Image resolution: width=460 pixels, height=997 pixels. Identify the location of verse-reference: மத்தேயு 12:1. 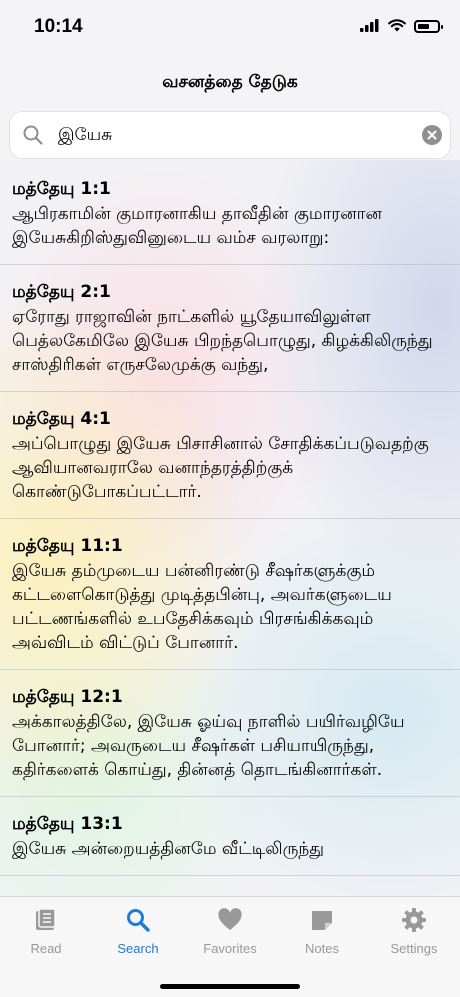
(67, 697).